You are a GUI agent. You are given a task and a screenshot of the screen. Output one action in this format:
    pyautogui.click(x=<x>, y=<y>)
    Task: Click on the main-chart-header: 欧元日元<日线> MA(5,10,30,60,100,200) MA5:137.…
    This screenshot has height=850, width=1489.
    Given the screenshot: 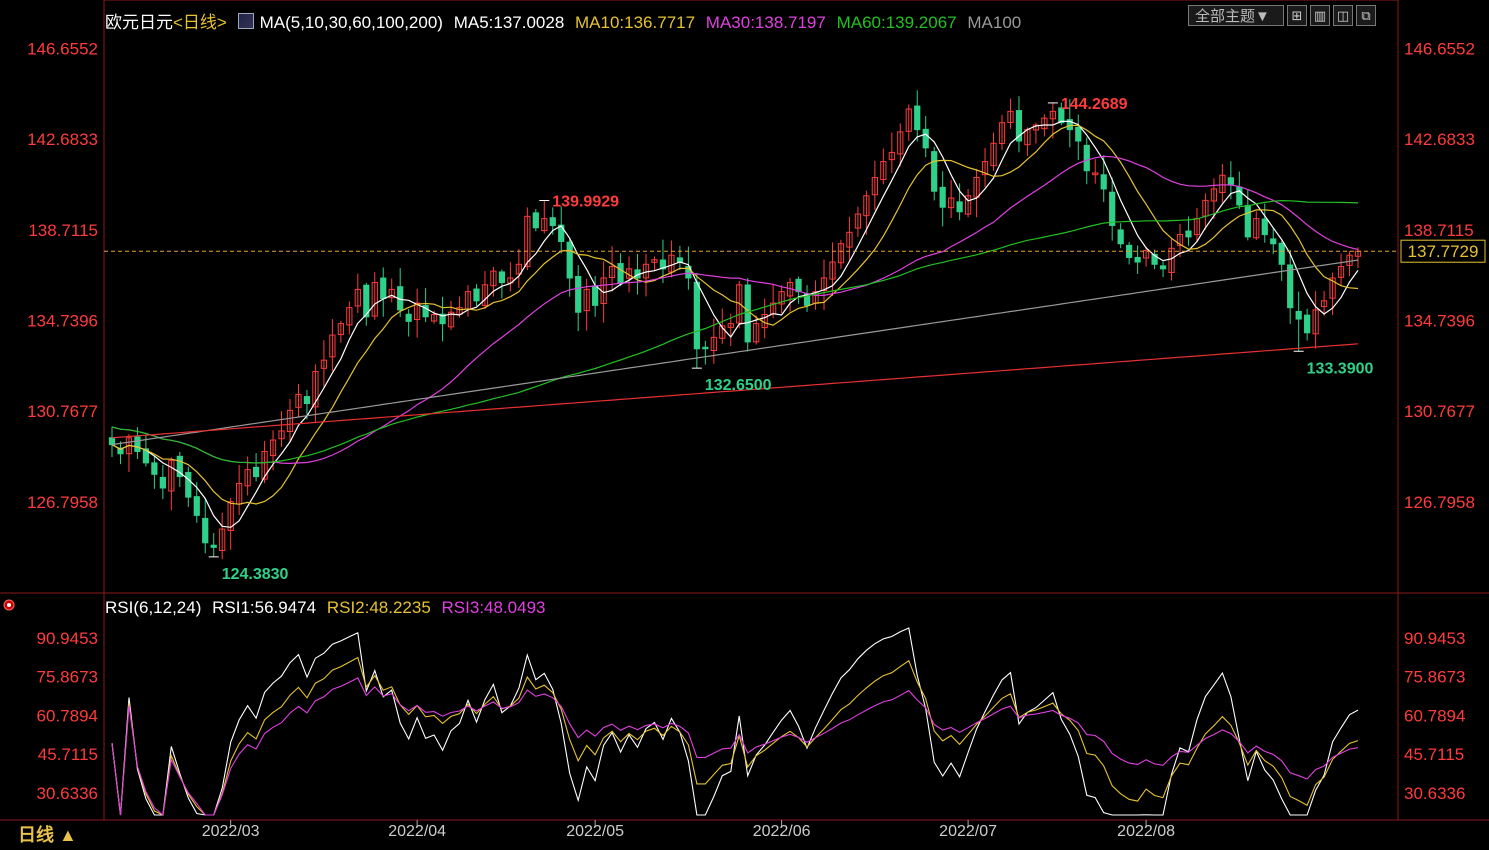 What is the action you would take?
    pyautogui.click(x=566, y=20)
    